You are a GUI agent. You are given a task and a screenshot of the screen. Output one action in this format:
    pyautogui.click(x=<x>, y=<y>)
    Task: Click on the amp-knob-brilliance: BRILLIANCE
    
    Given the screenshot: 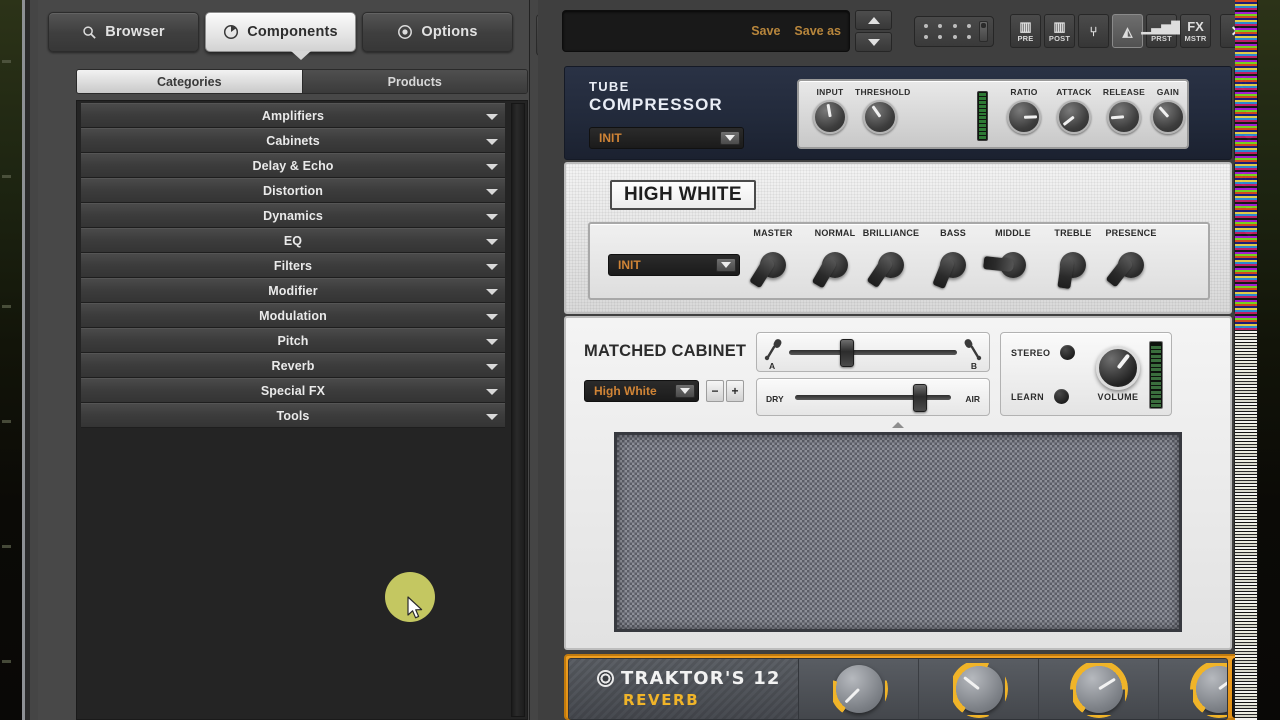 What is the action you would take?
    pyautogui.click(x=891, y=258)
    